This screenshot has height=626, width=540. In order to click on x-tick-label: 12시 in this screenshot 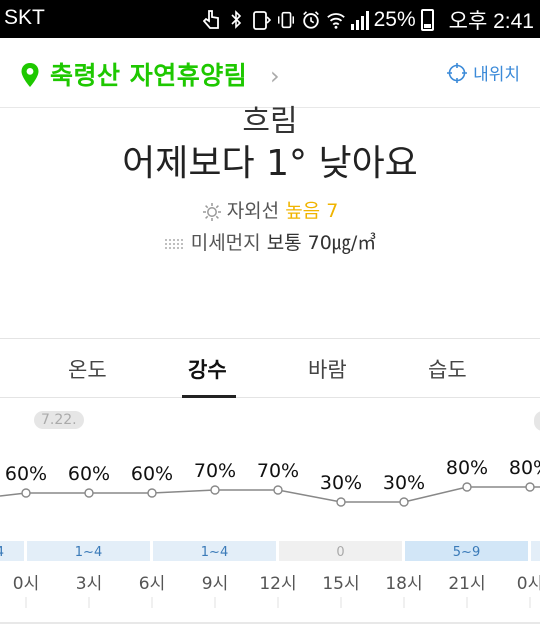, I will do `click(277, 584)`.